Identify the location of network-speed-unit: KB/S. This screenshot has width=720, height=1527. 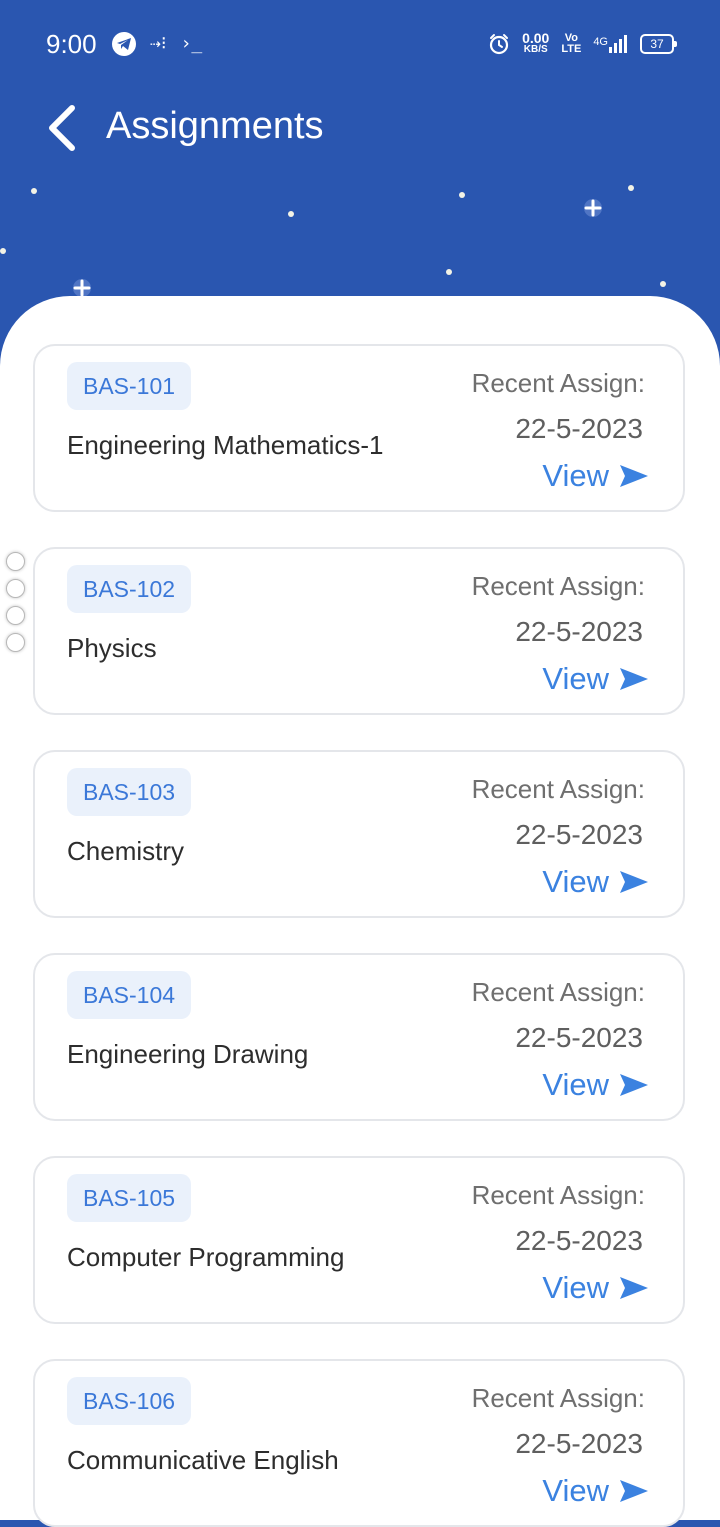
(535, 49).